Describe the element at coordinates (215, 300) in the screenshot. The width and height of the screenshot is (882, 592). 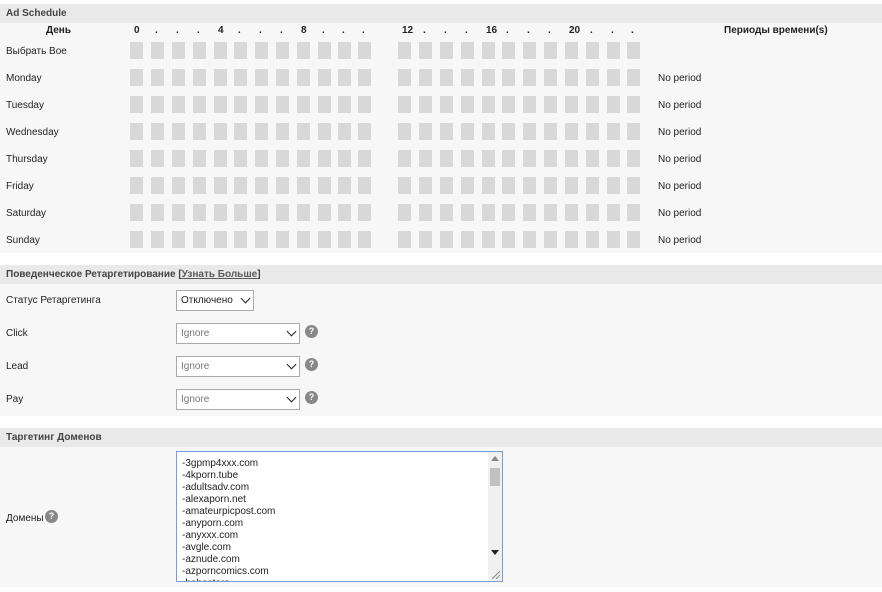
I see `retargeting-status-select: Отключено` at that location.